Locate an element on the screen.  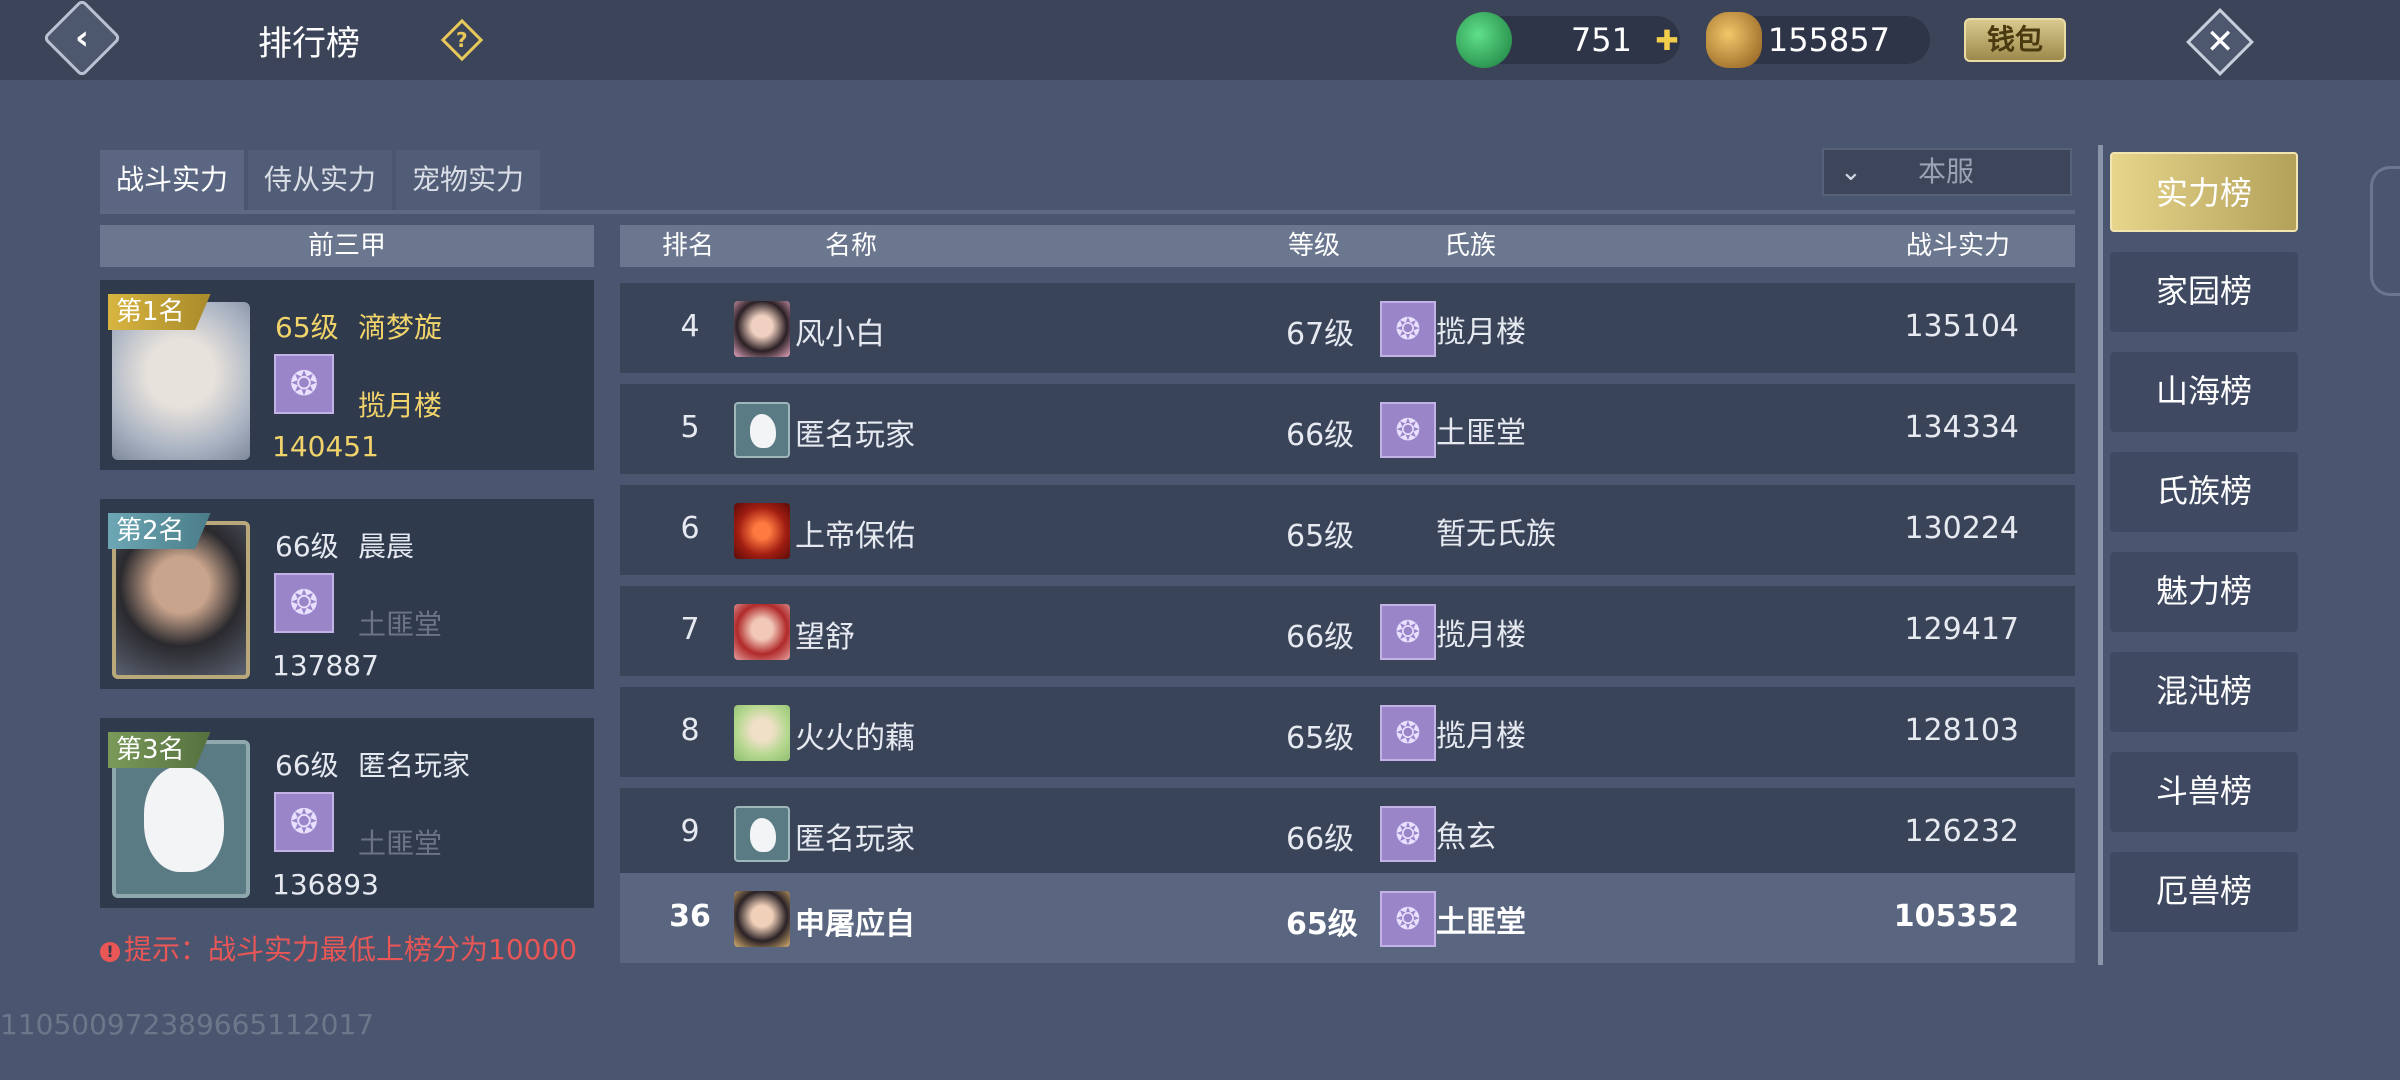
player-power: 140451 is located at coordinates (325, 446).